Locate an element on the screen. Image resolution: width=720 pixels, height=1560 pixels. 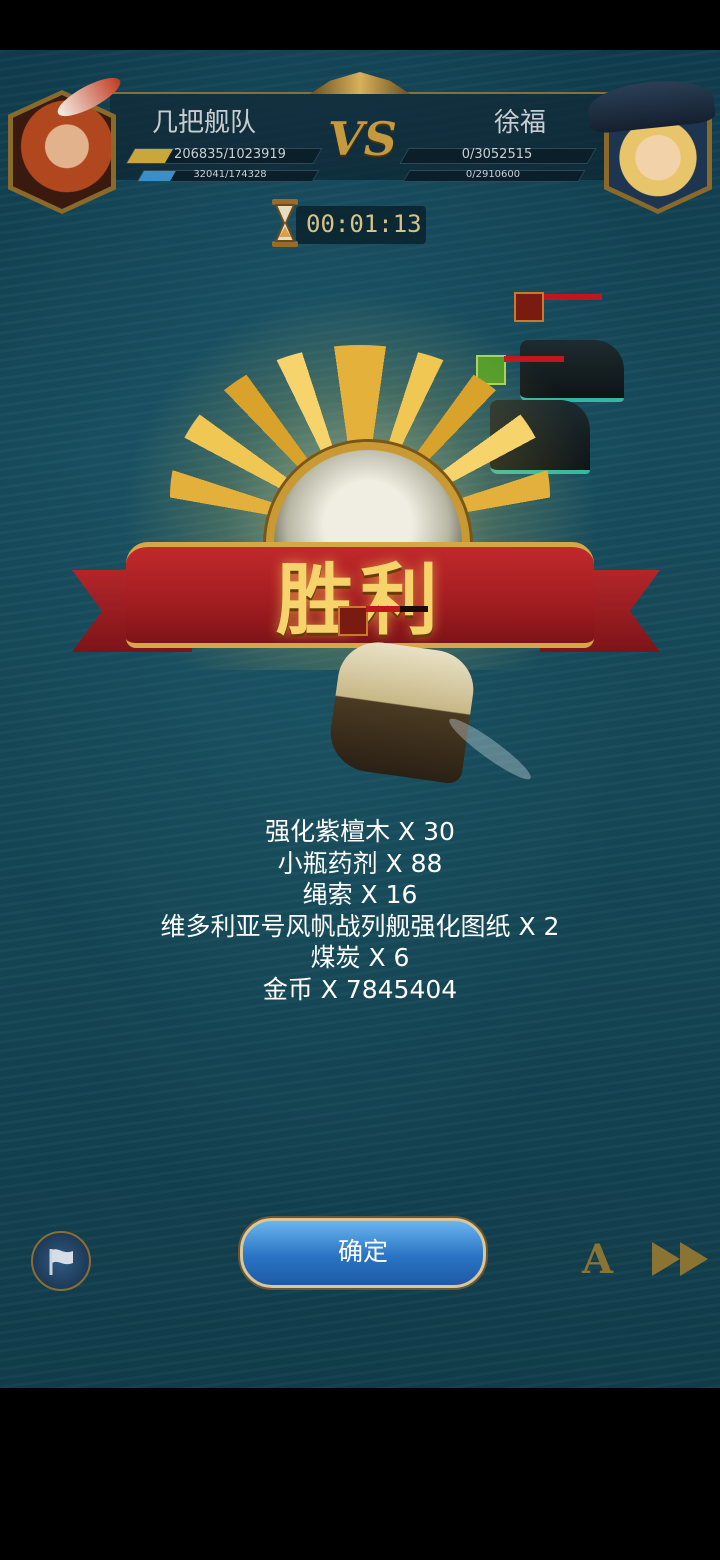
flag-icon is located at coordinates (61, 1262).